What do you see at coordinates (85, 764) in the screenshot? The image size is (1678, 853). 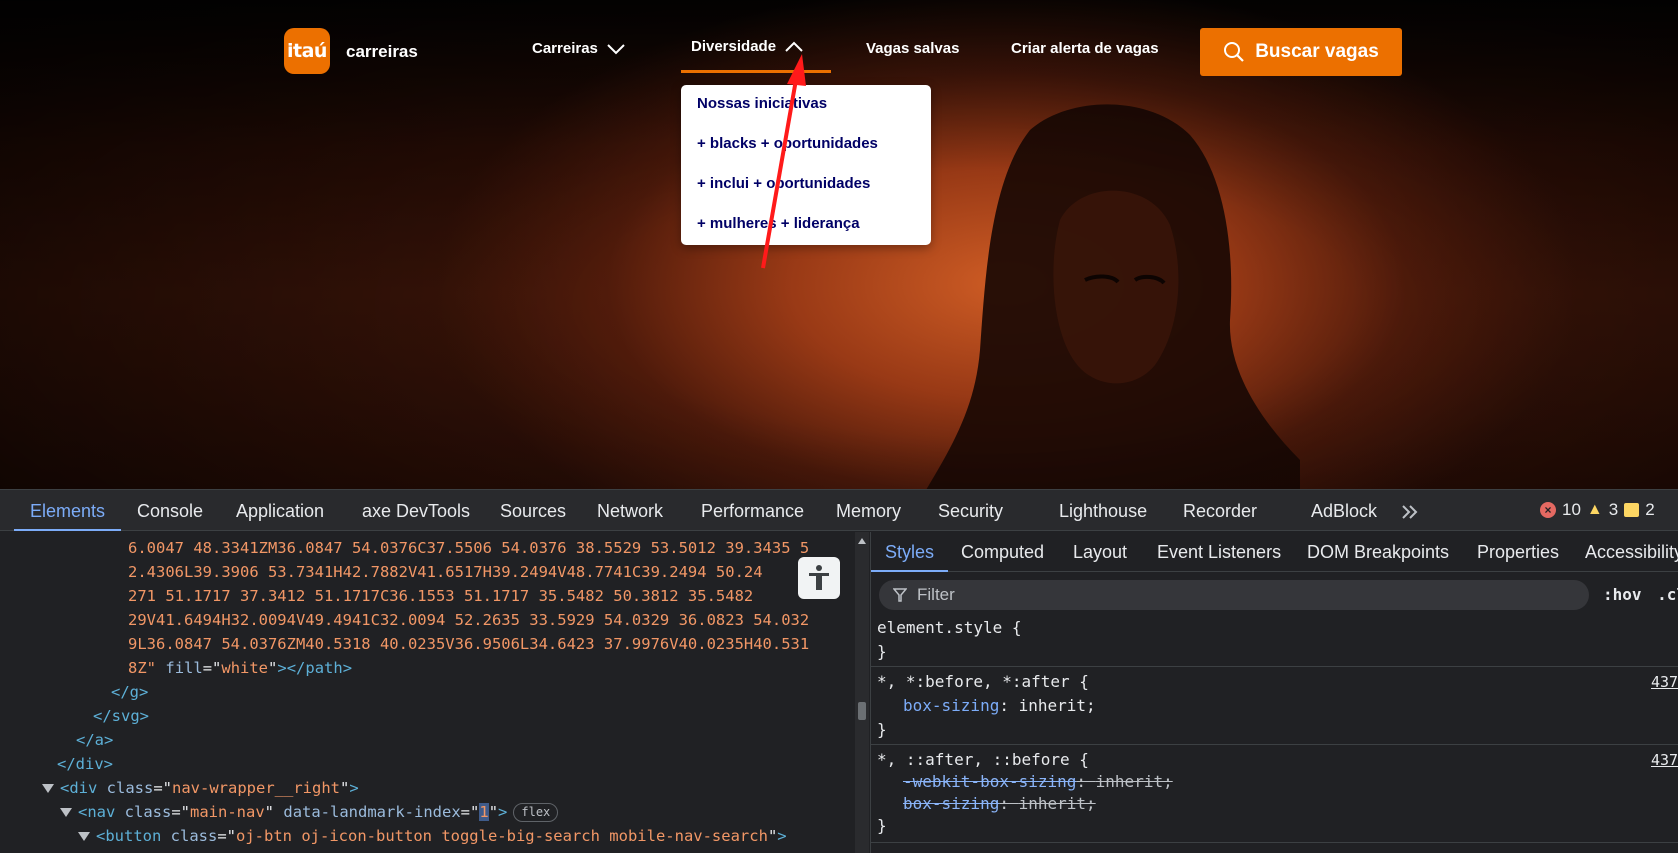 I see `div-close-tag: </div>` at bounding box center [85, 764].